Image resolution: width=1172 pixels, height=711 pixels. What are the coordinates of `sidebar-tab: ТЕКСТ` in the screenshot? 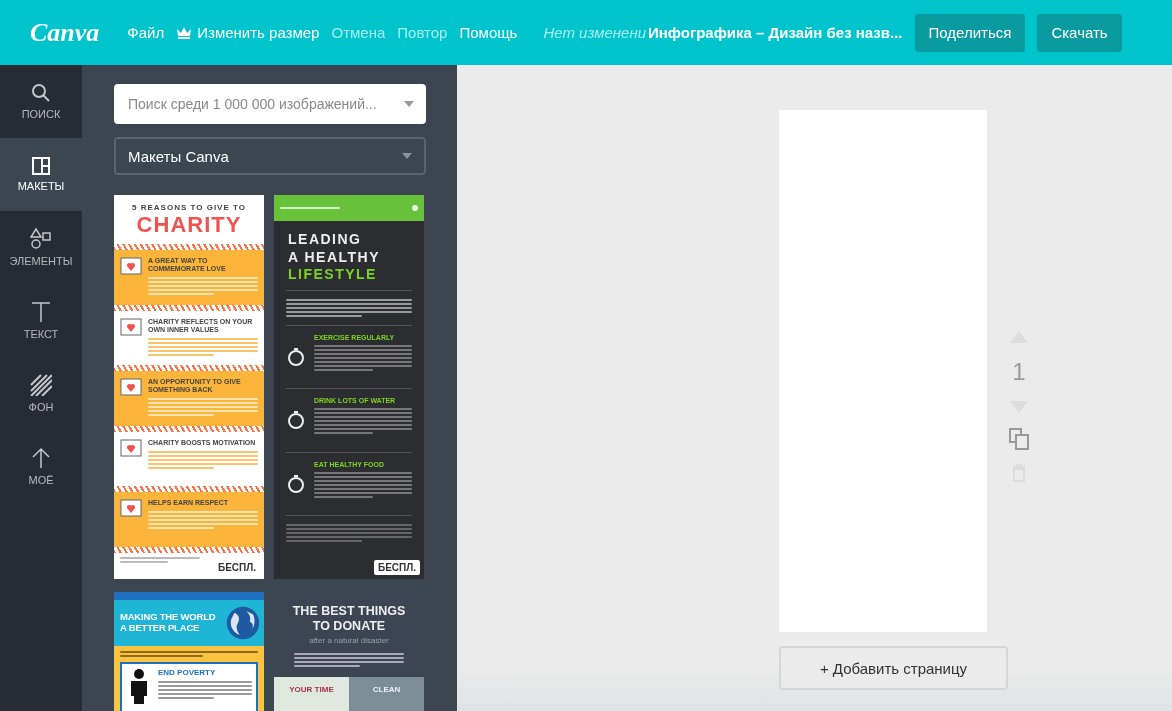 It's located at (41, 320).